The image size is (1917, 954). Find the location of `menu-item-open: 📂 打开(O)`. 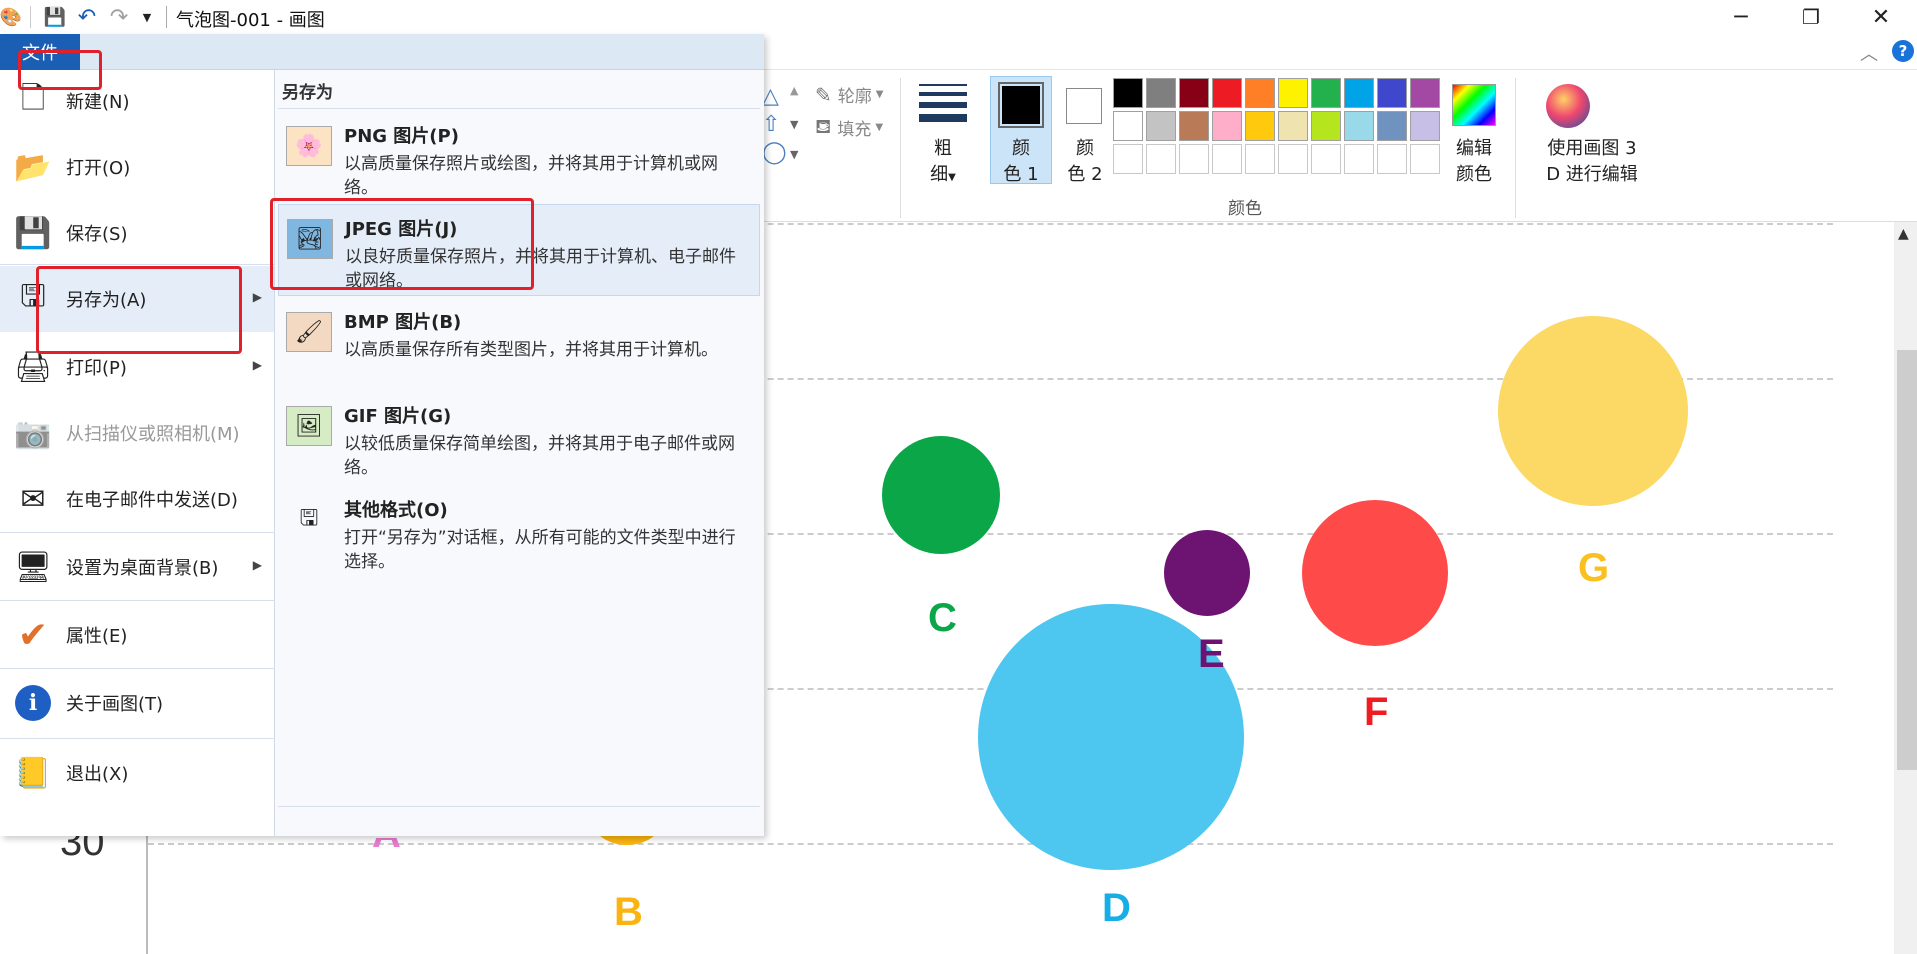

menu-item-open: 📂 打开(O) is located at coordinates (137, 167).